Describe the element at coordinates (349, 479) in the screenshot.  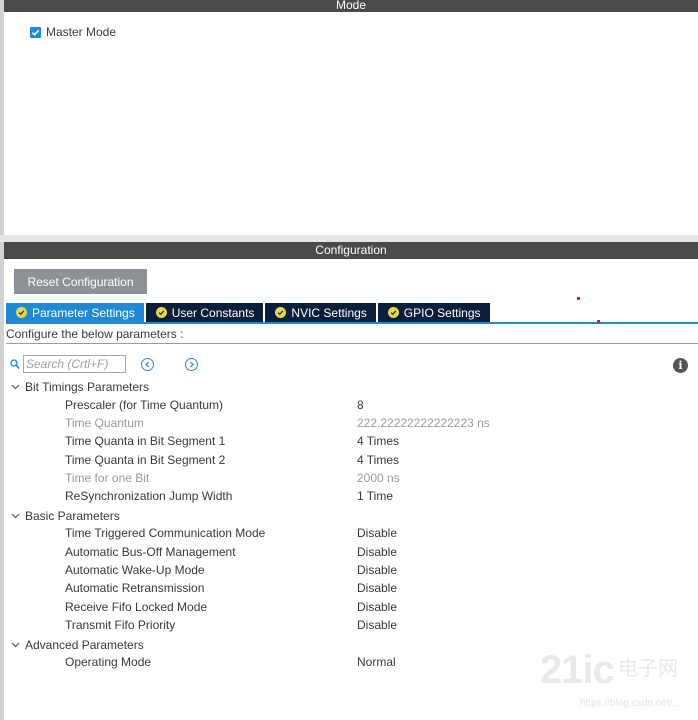
I see `param-row-time-one-bit: Time for one Bit 2000 ns` at that location.